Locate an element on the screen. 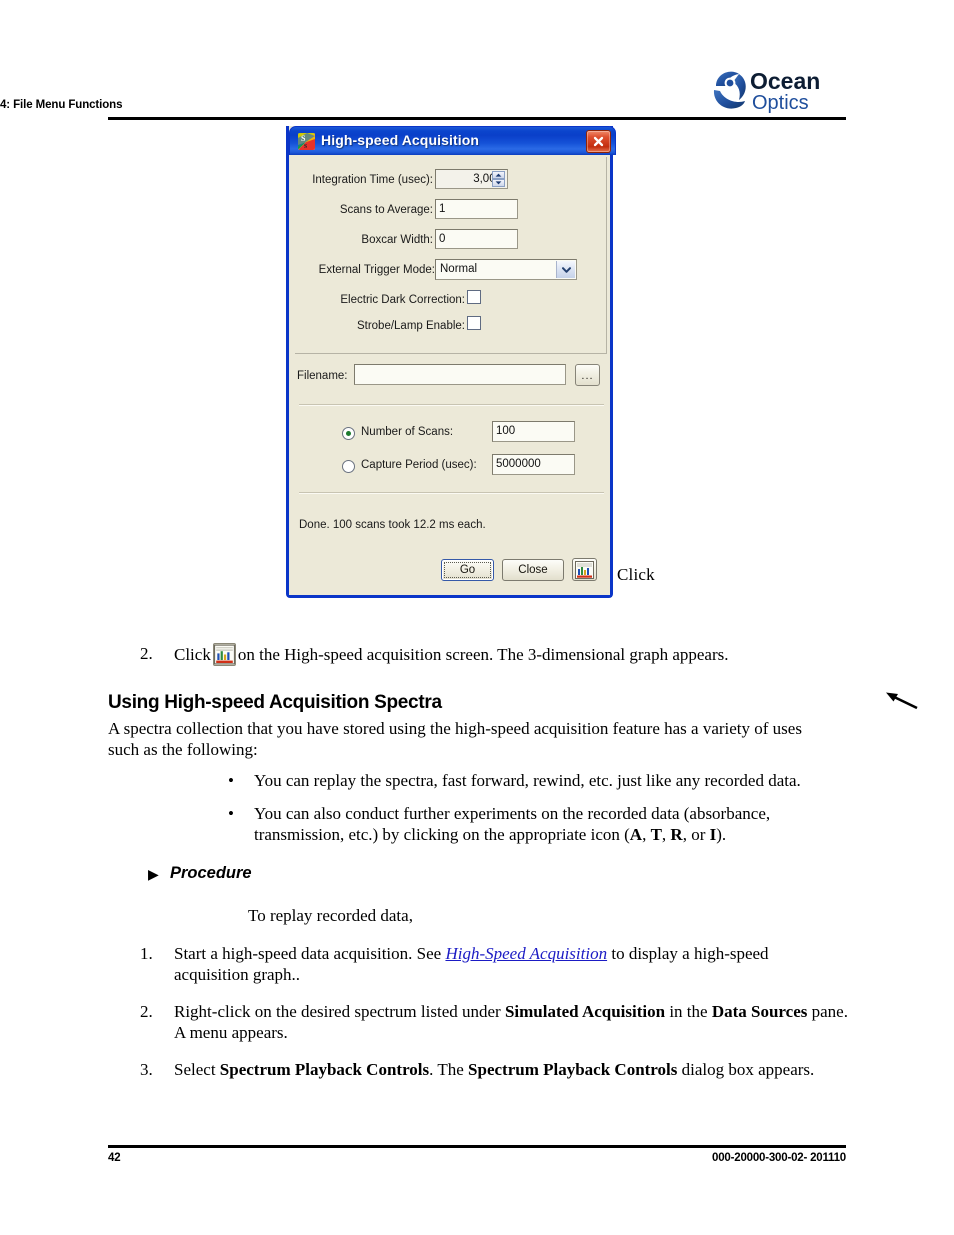 Image resolution: width=954 pixels, height=1235 pixels. step-marker: 3. is located at coordinates (146, 1069).